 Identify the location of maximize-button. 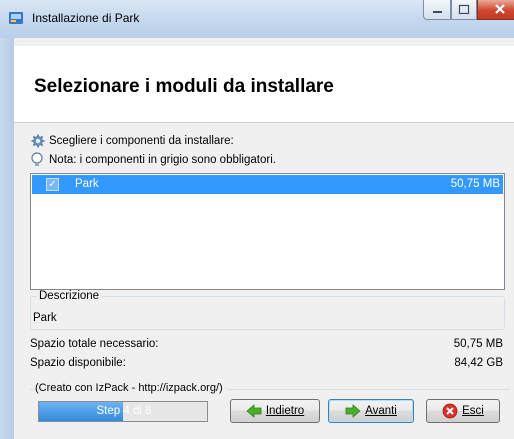
(464, 10).